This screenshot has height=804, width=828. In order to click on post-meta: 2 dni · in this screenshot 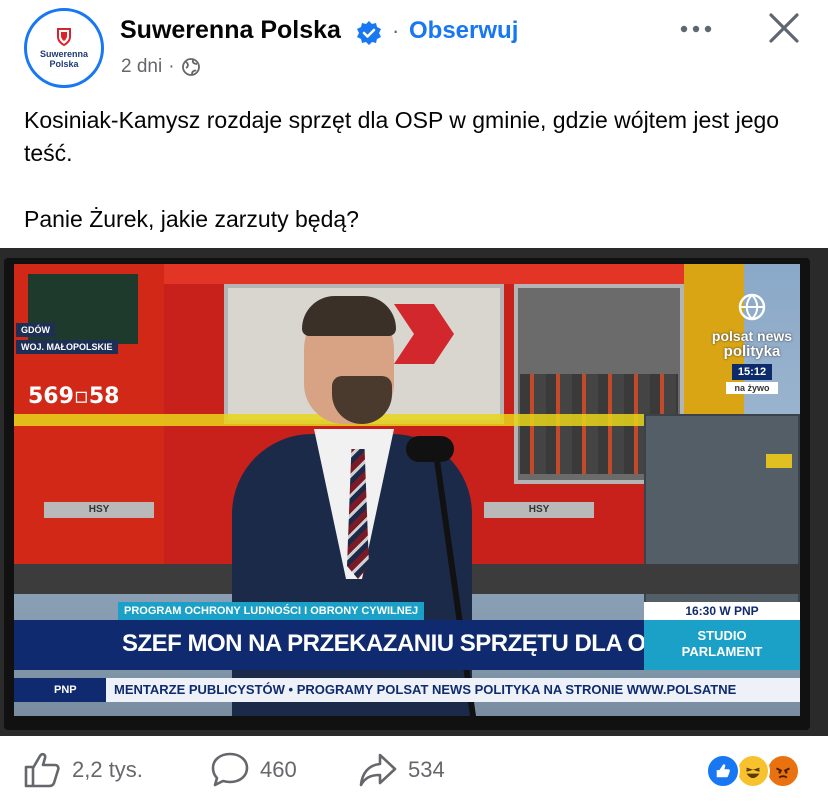, I will do `click(161, 67)`.